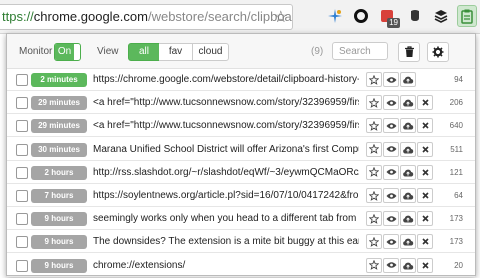  Describe the element at coordinates (317, 51) in the screenshot. I see `item-count: (9)` at that location.